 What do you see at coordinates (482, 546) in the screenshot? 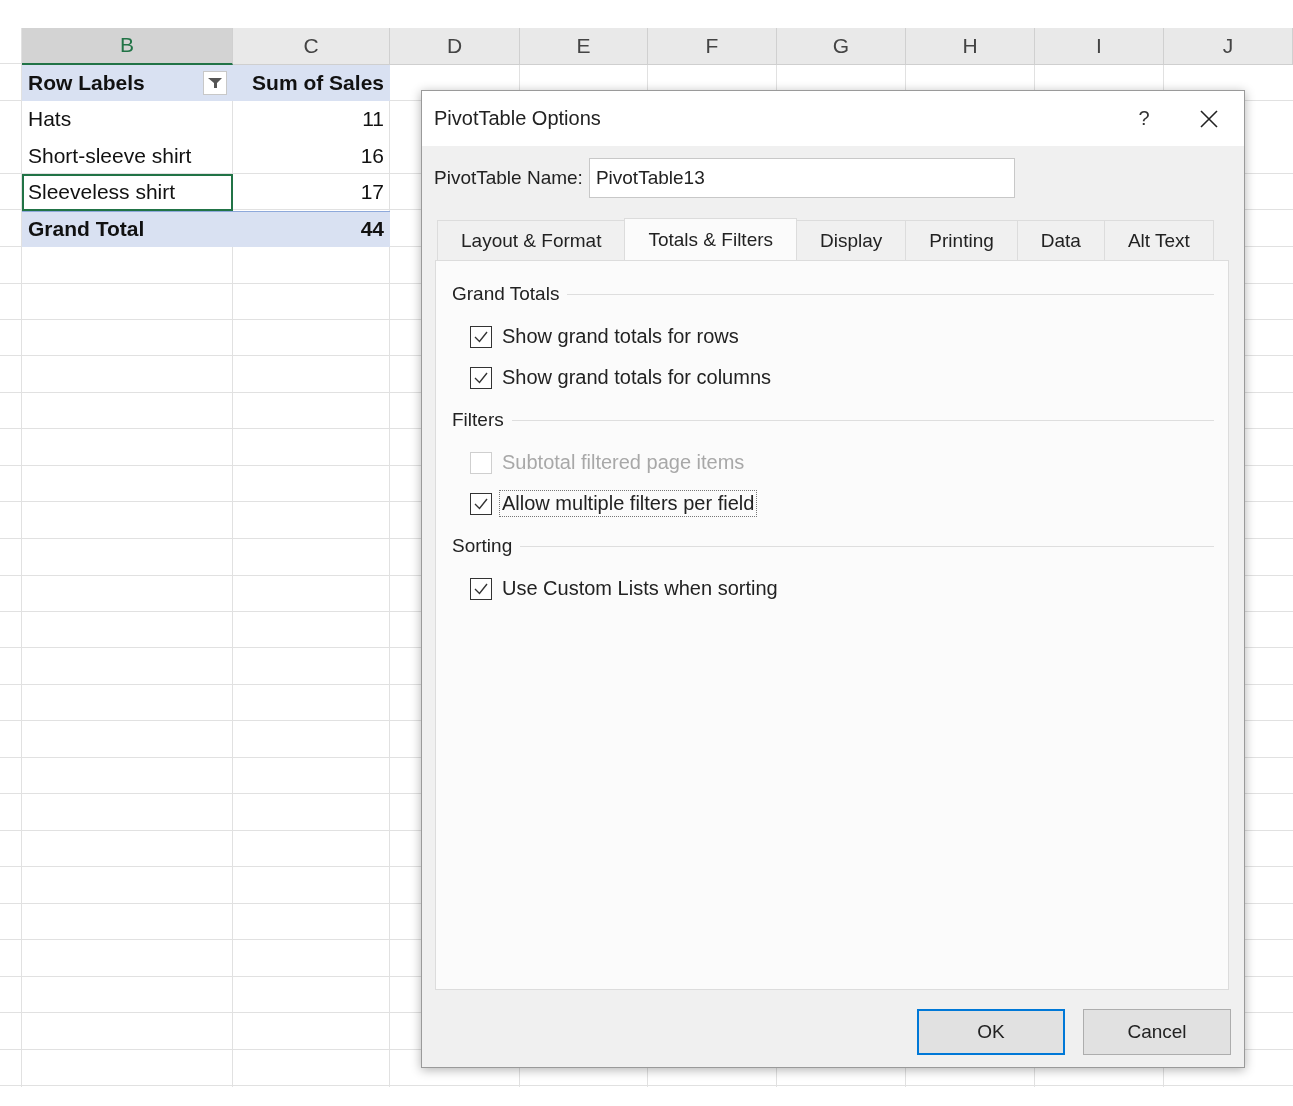
I see `section-heading: Sorting` at bounding box center [482, 546].